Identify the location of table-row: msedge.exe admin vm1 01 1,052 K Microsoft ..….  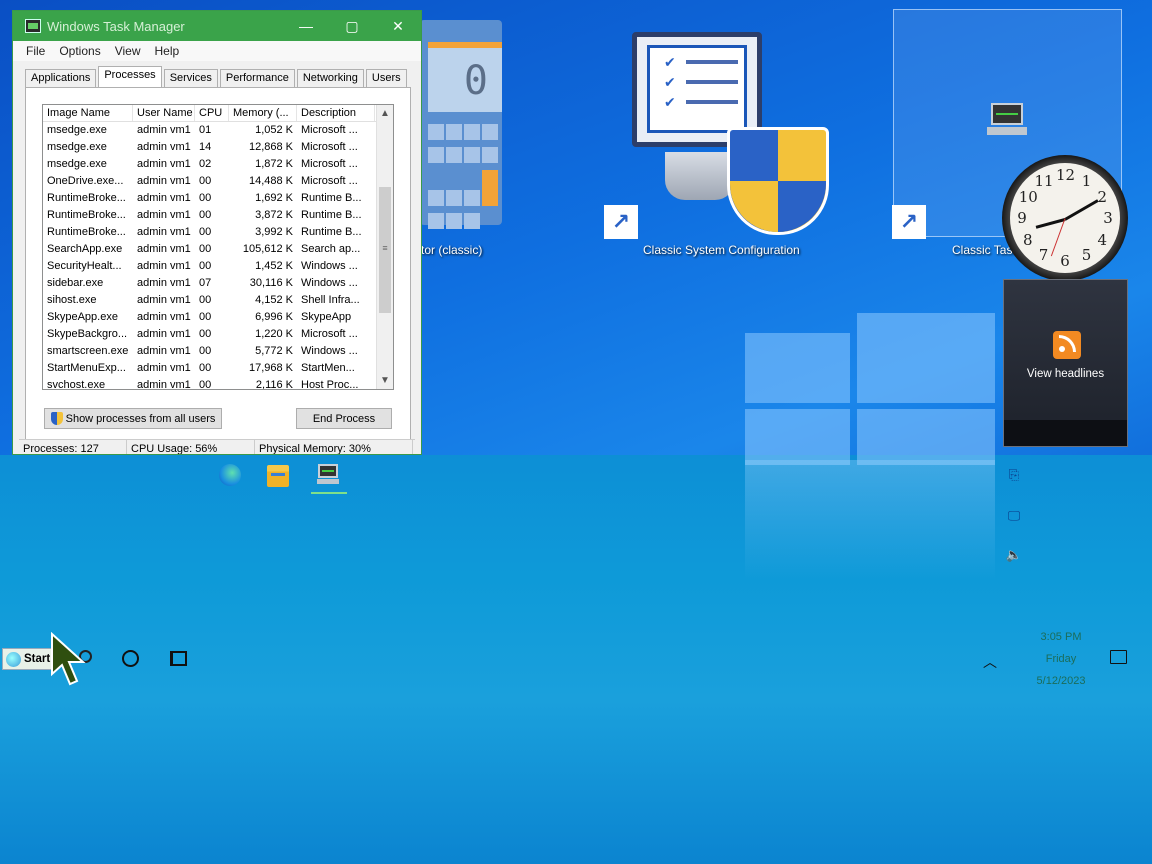
(218, 130).